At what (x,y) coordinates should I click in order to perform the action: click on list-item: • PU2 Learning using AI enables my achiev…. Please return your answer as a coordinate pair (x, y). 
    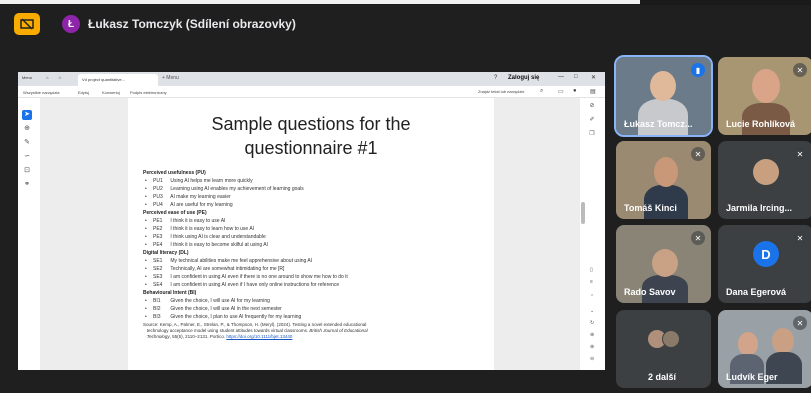
    Looking at the image, I should click on (224, 189).